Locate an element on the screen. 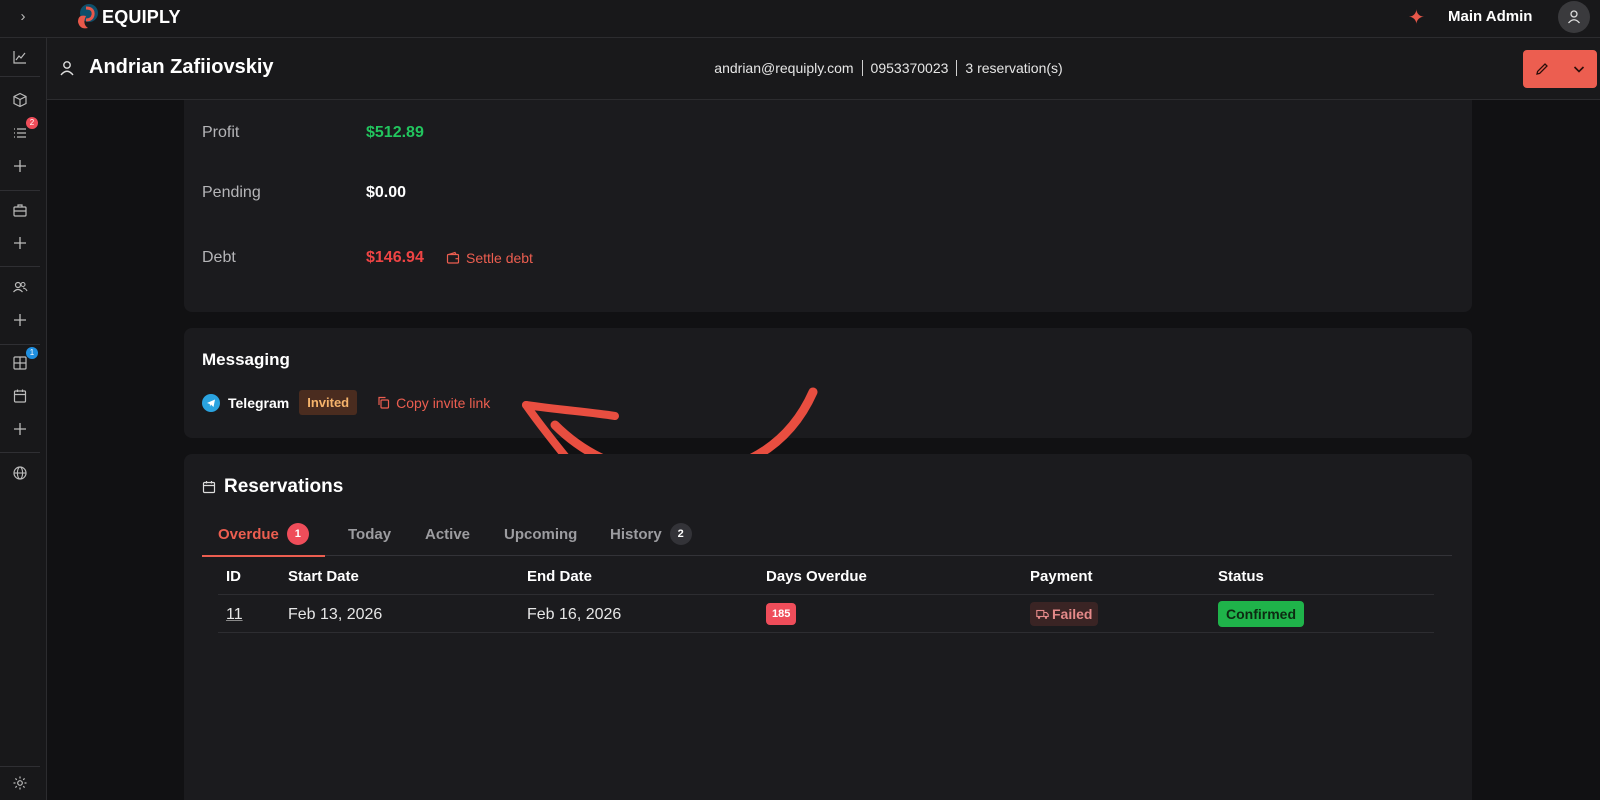 The height and width of the screenshot is (800, 1600). tab-label: Upcoming is located at coordinates (541, 534).